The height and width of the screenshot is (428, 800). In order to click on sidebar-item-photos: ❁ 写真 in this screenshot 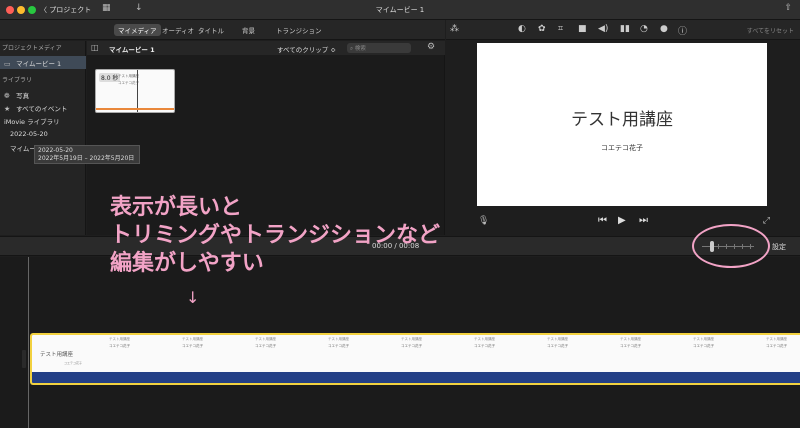, I will do `click(43, 94)`.